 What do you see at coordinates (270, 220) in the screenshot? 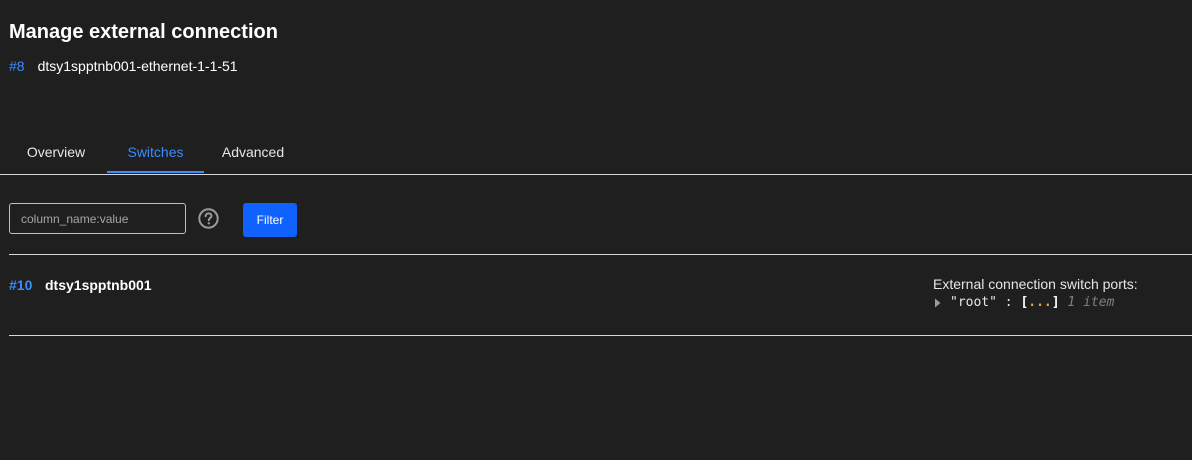
I see `filter-button: Filter` at bounding box center [270, 220].